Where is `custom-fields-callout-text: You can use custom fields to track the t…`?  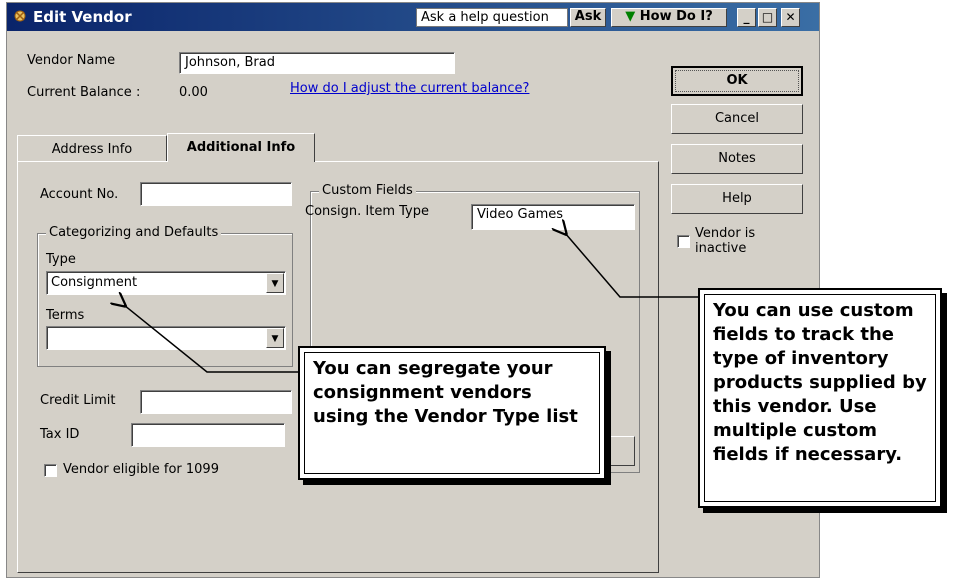 custom-fields-callout-text: You can use custom fields to track the t… is located at coordinates (820, 398).